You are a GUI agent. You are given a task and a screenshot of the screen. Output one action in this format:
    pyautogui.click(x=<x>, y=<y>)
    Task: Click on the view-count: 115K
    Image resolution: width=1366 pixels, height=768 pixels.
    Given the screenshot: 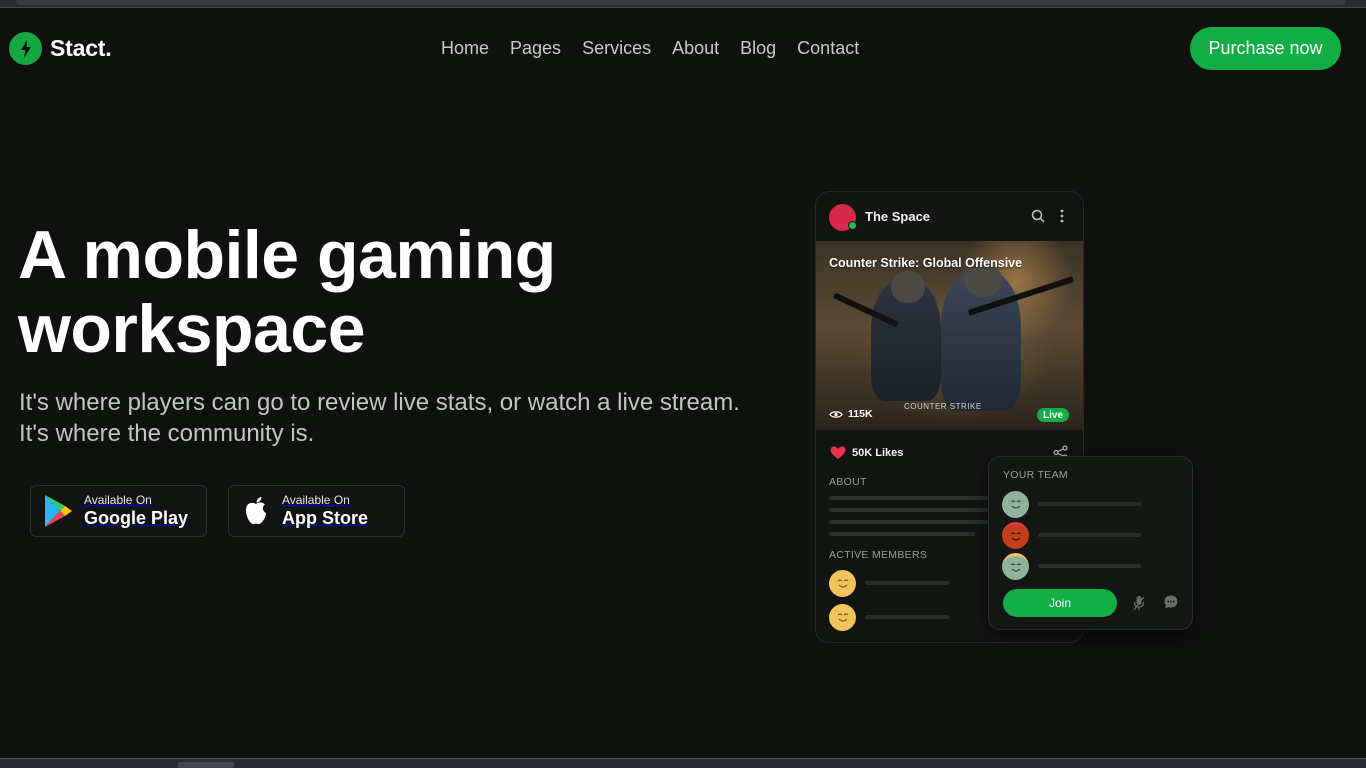 What is the action you would take?
    pyautogui.click(x=851, y=414)
    